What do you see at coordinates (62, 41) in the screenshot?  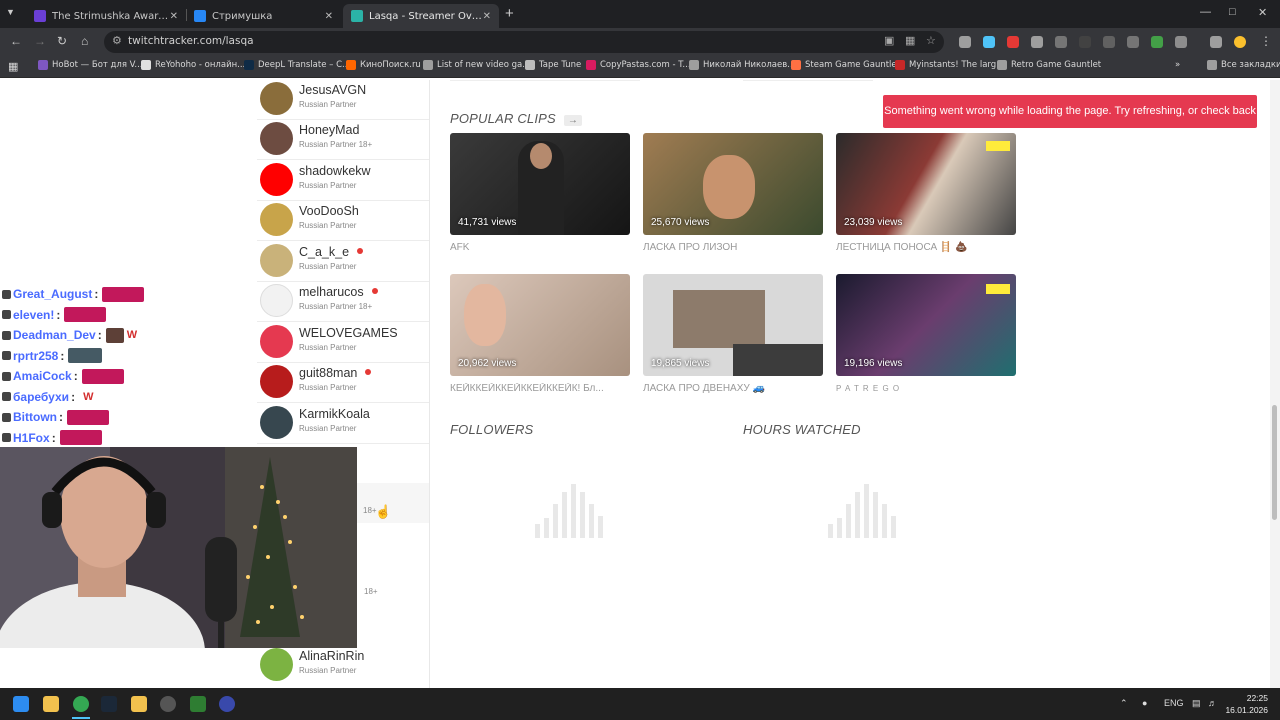 I see `reload-icon: ↻` at bounding box center [62, 41].